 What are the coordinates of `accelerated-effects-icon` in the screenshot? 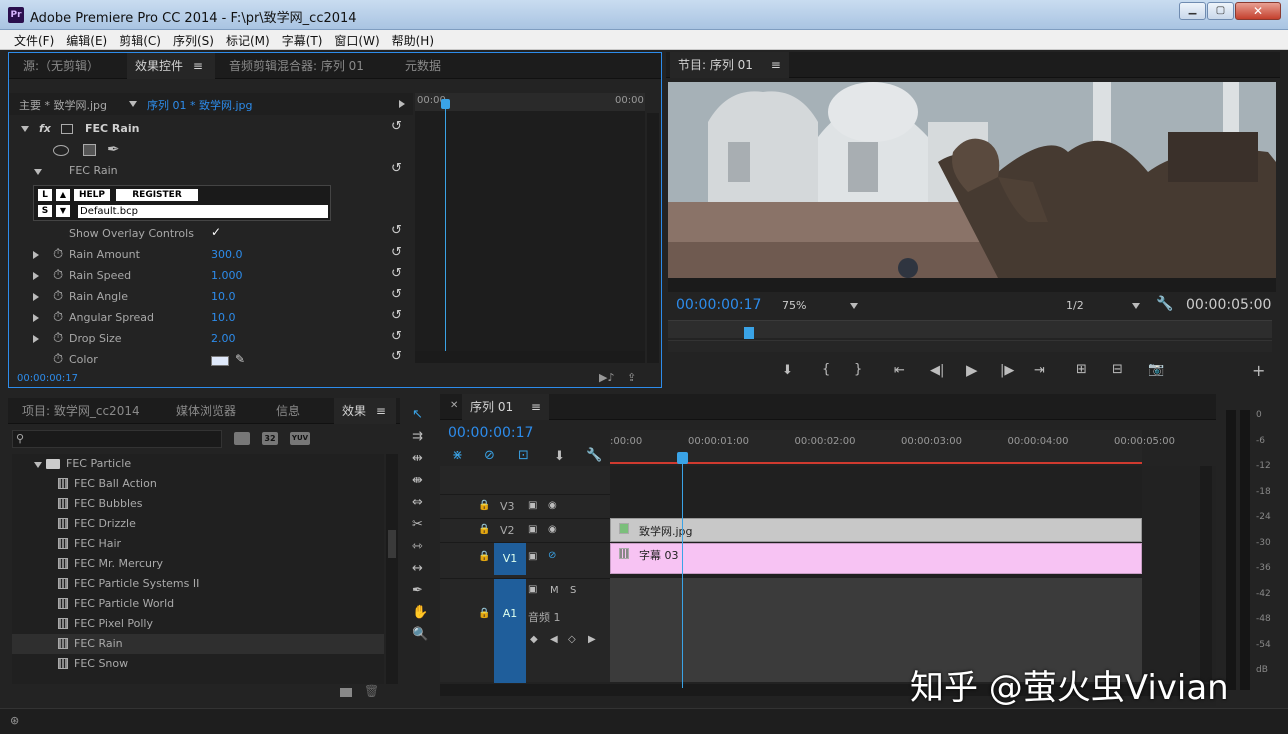 It's located at (242, 438).